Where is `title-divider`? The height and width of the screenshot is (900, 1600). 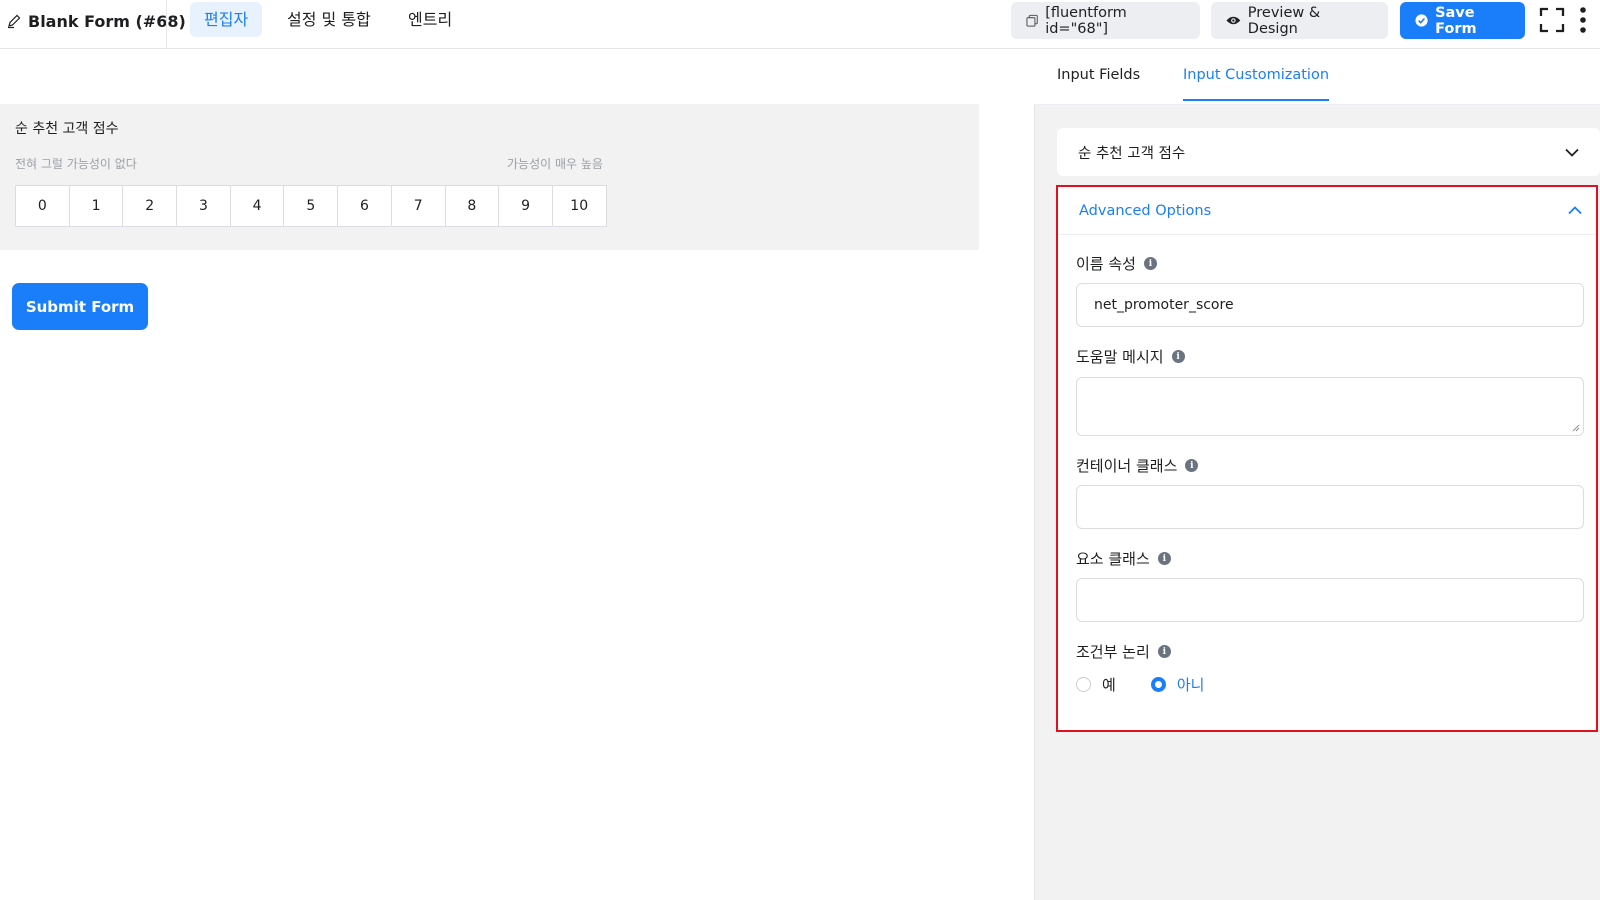 title-divider is located at coordinates (166, 24).